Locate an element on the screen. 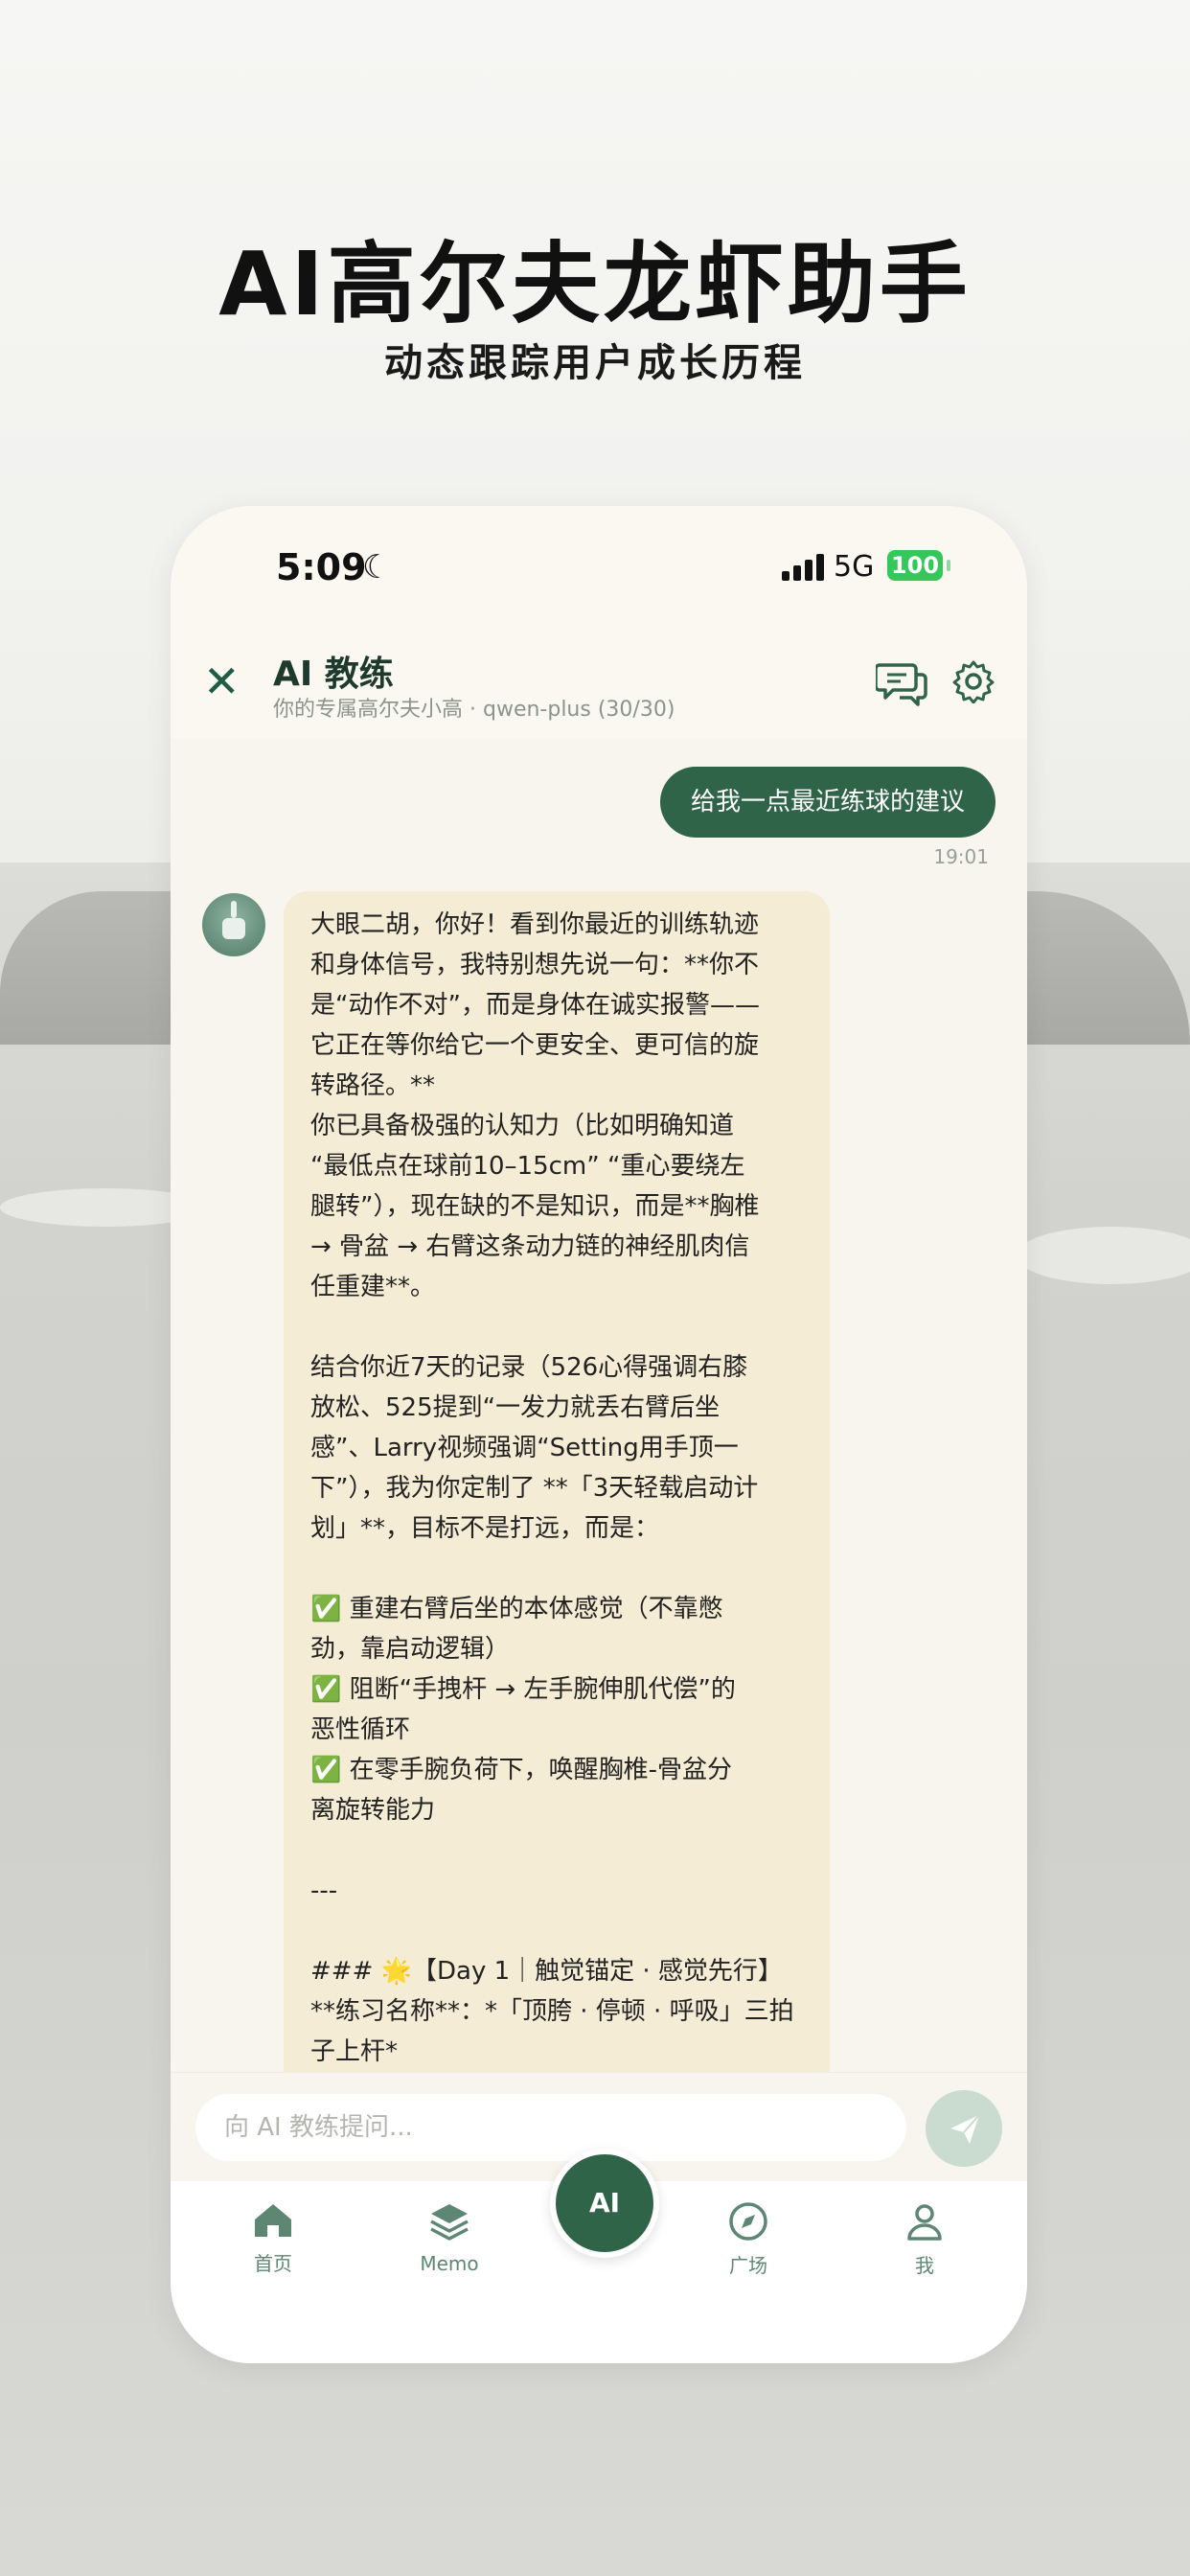 The width and height of the screenshot is (1190, 2576). ai-message-line: 下”），我为你定制了 **「3天轻载启动计 is located at coordinates (534, 1488).